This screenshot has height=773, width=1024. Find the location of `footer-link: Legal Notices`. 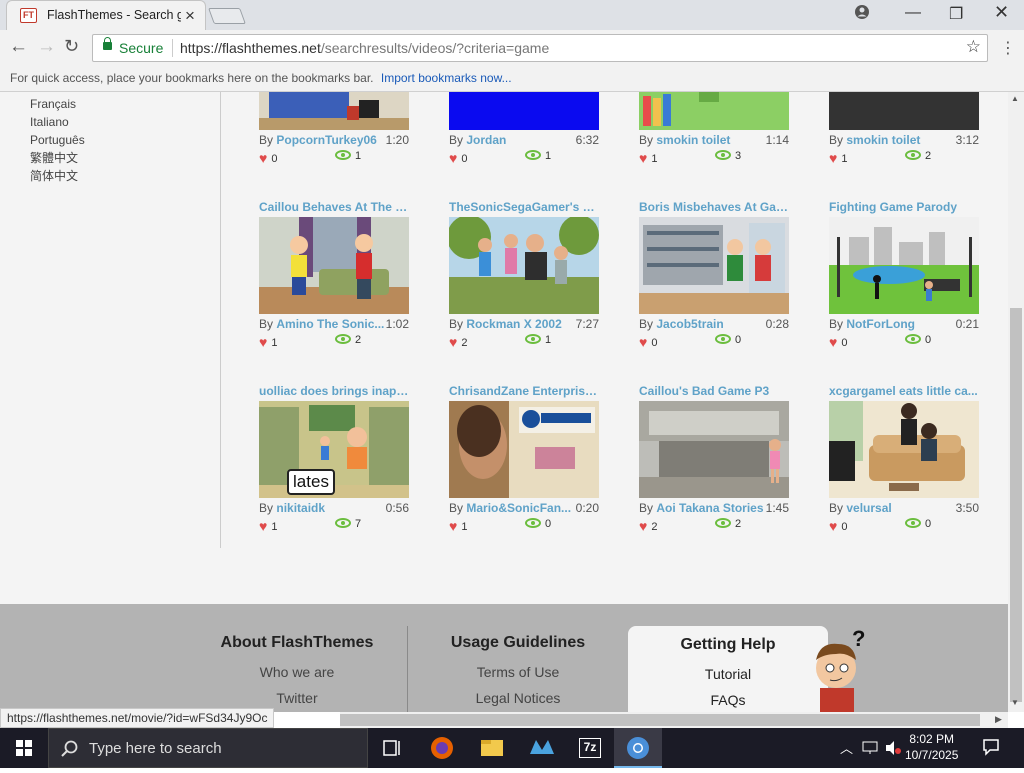

footer-link: Legal Notices is located at coordinates (518, 698).